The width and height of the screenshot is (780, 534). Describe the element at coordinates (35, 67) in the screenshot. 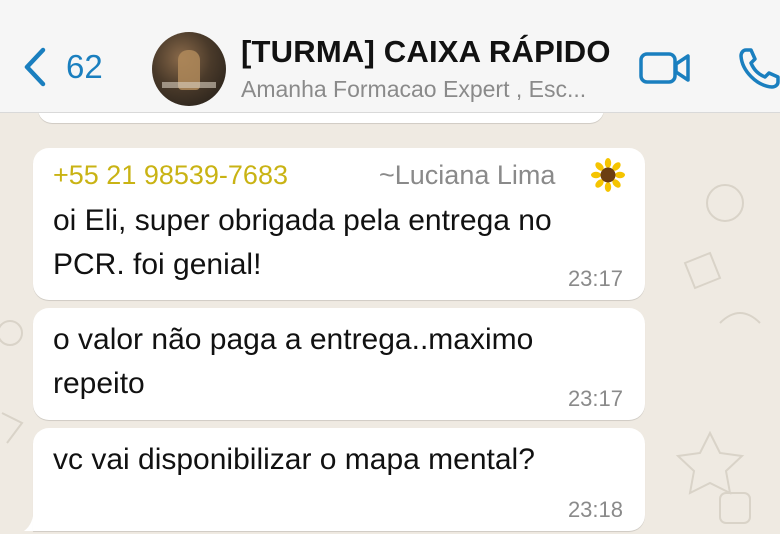

I see `chevron-left-icon` at that location.